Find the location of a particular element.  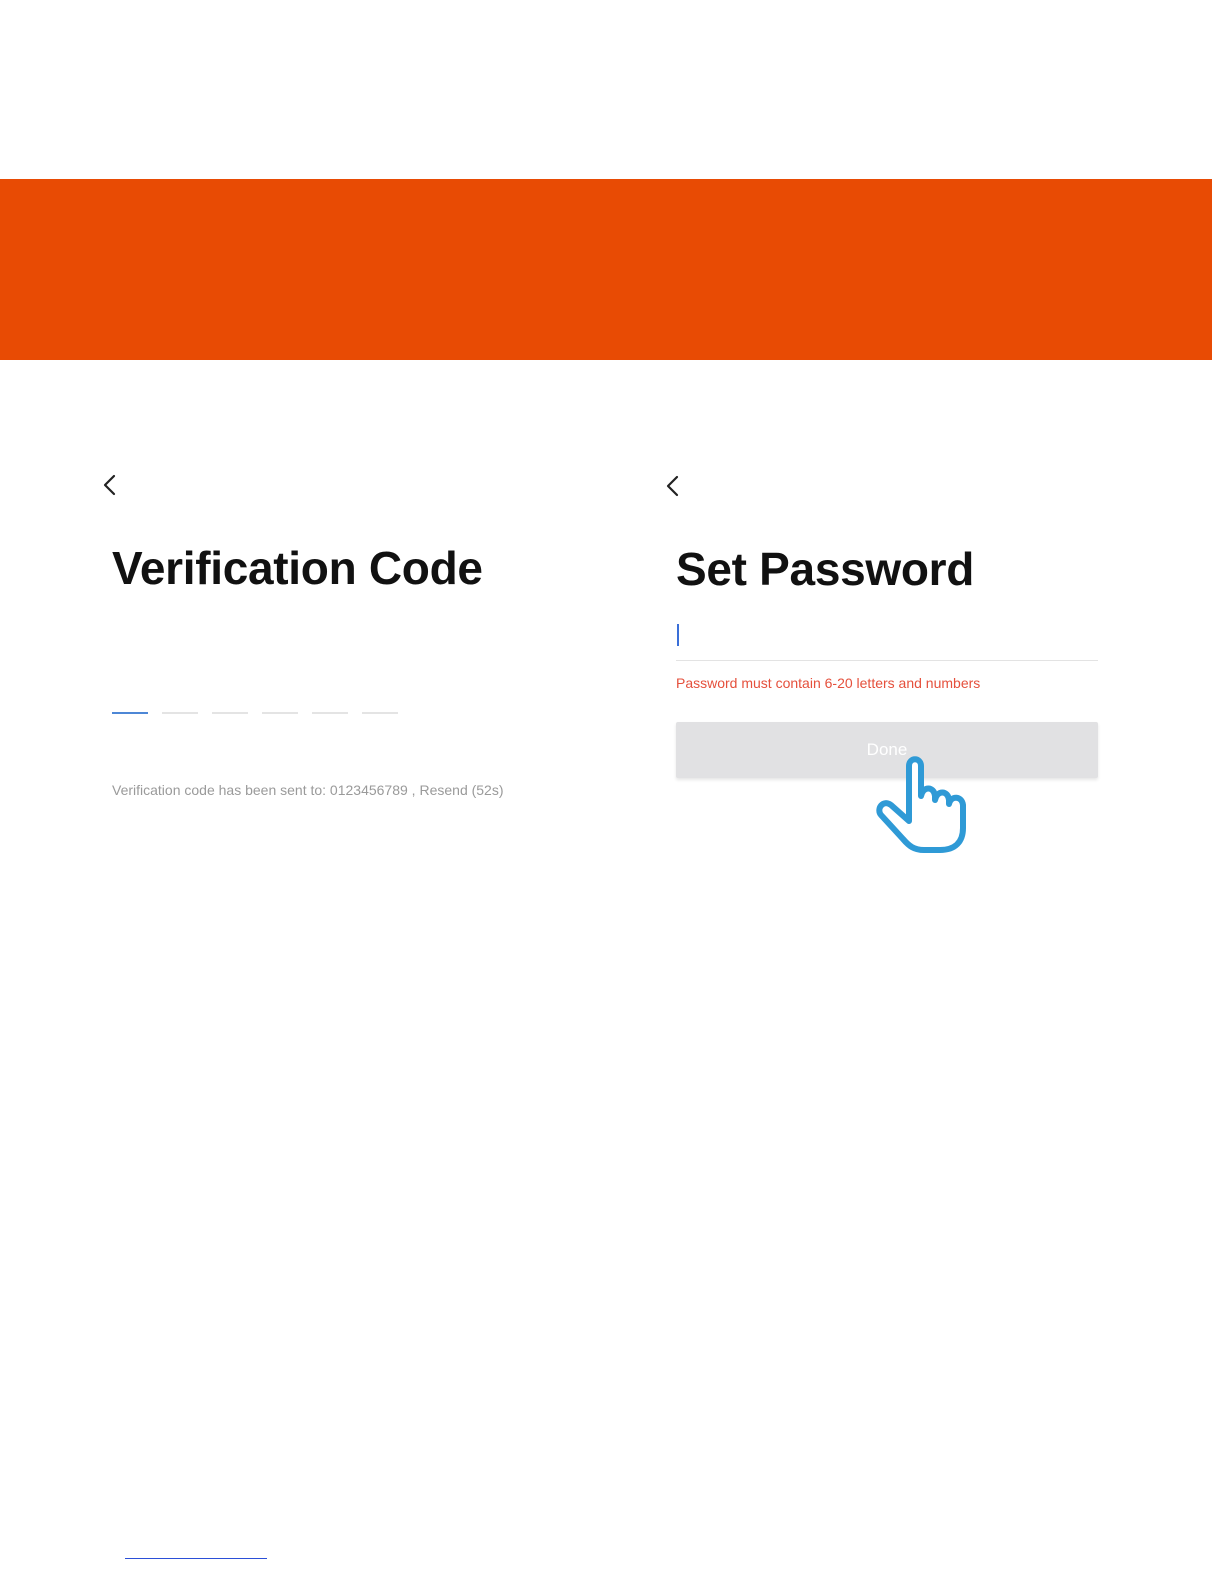

resend-link: Resend (52s) is located at coordinates (461, 790).